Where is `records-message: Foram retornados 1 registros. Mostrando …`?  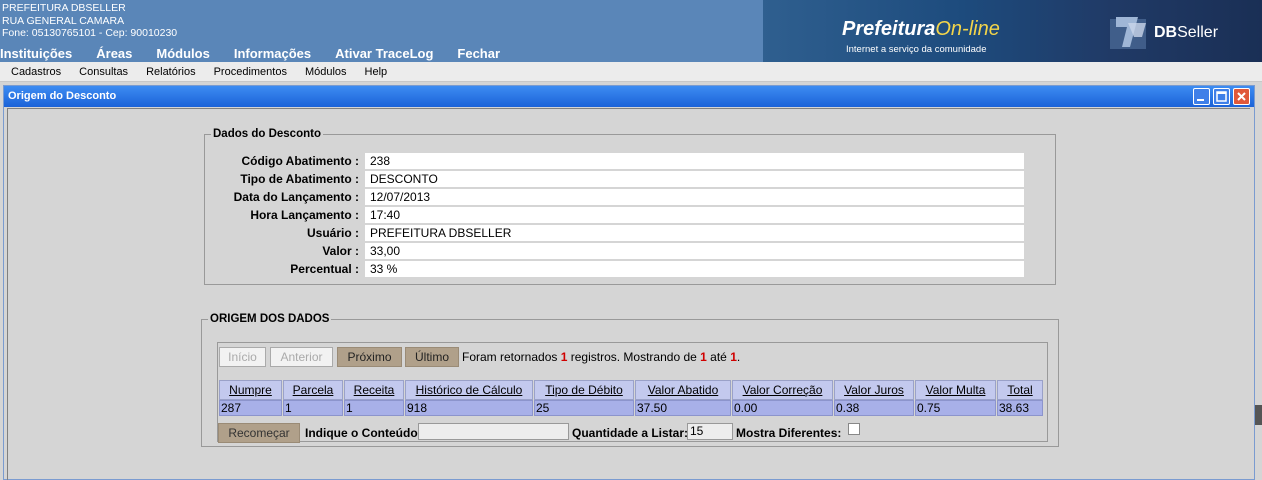 records-message: Foram retornados 1 registros. Mostrando … is located at coordinates (601, 357).